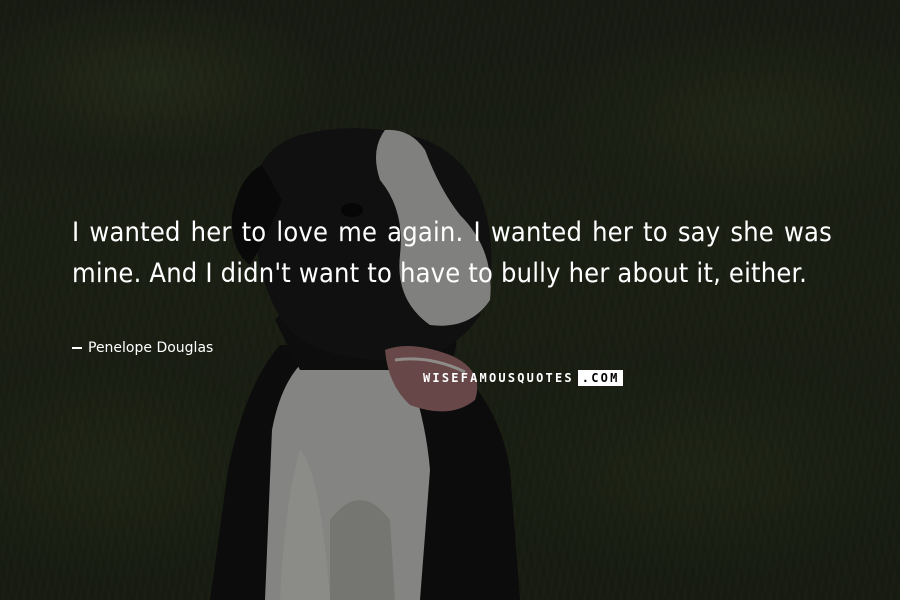  I want to click on author-dash, so click(77, 348).